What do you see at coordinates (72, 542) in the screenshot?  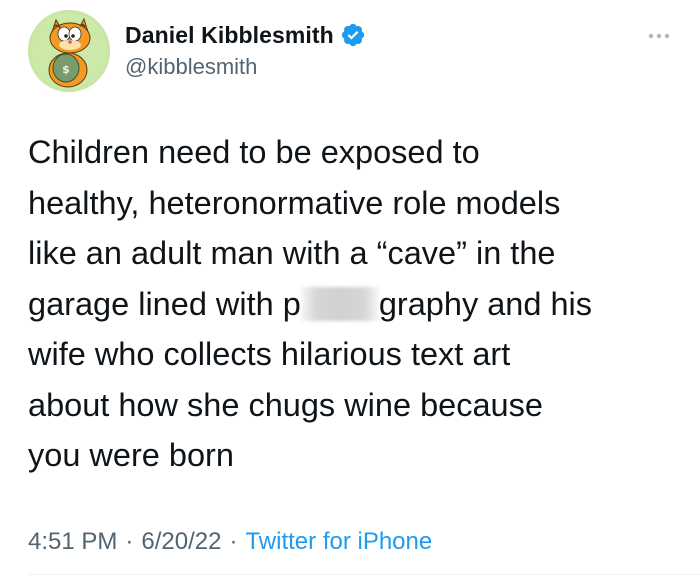 I see `tweet-time: 4:51 PM` at bounding box center [72, 542].